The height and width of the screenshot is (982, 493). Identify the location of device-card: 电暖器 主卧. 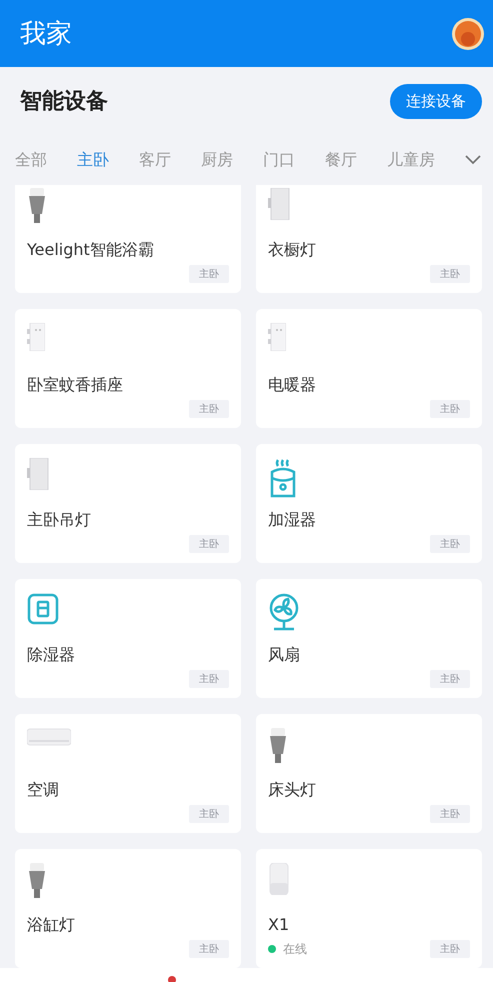
(369, 368).